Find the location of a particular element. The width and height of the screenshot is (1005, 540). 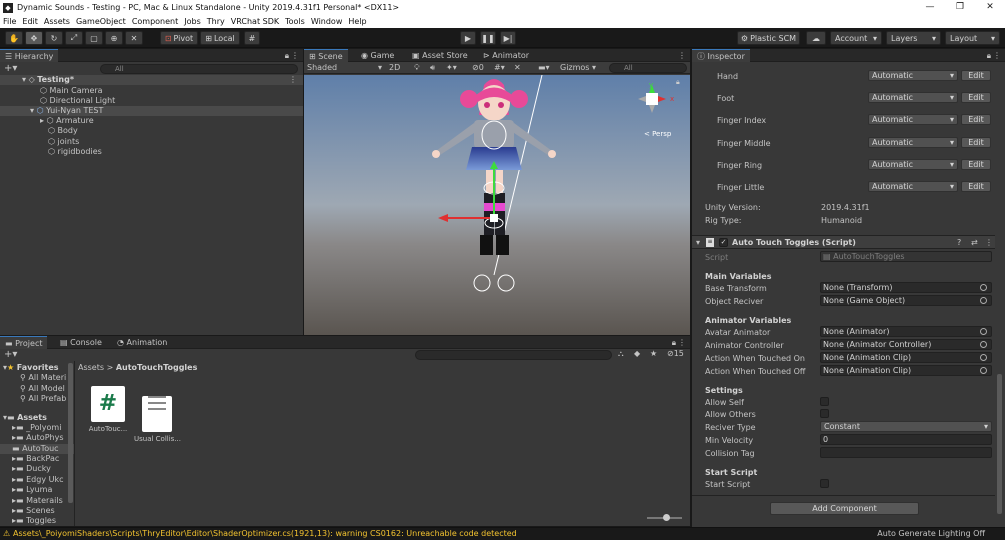

menu-jobs: Jobs is located at coordinates (192, 21).